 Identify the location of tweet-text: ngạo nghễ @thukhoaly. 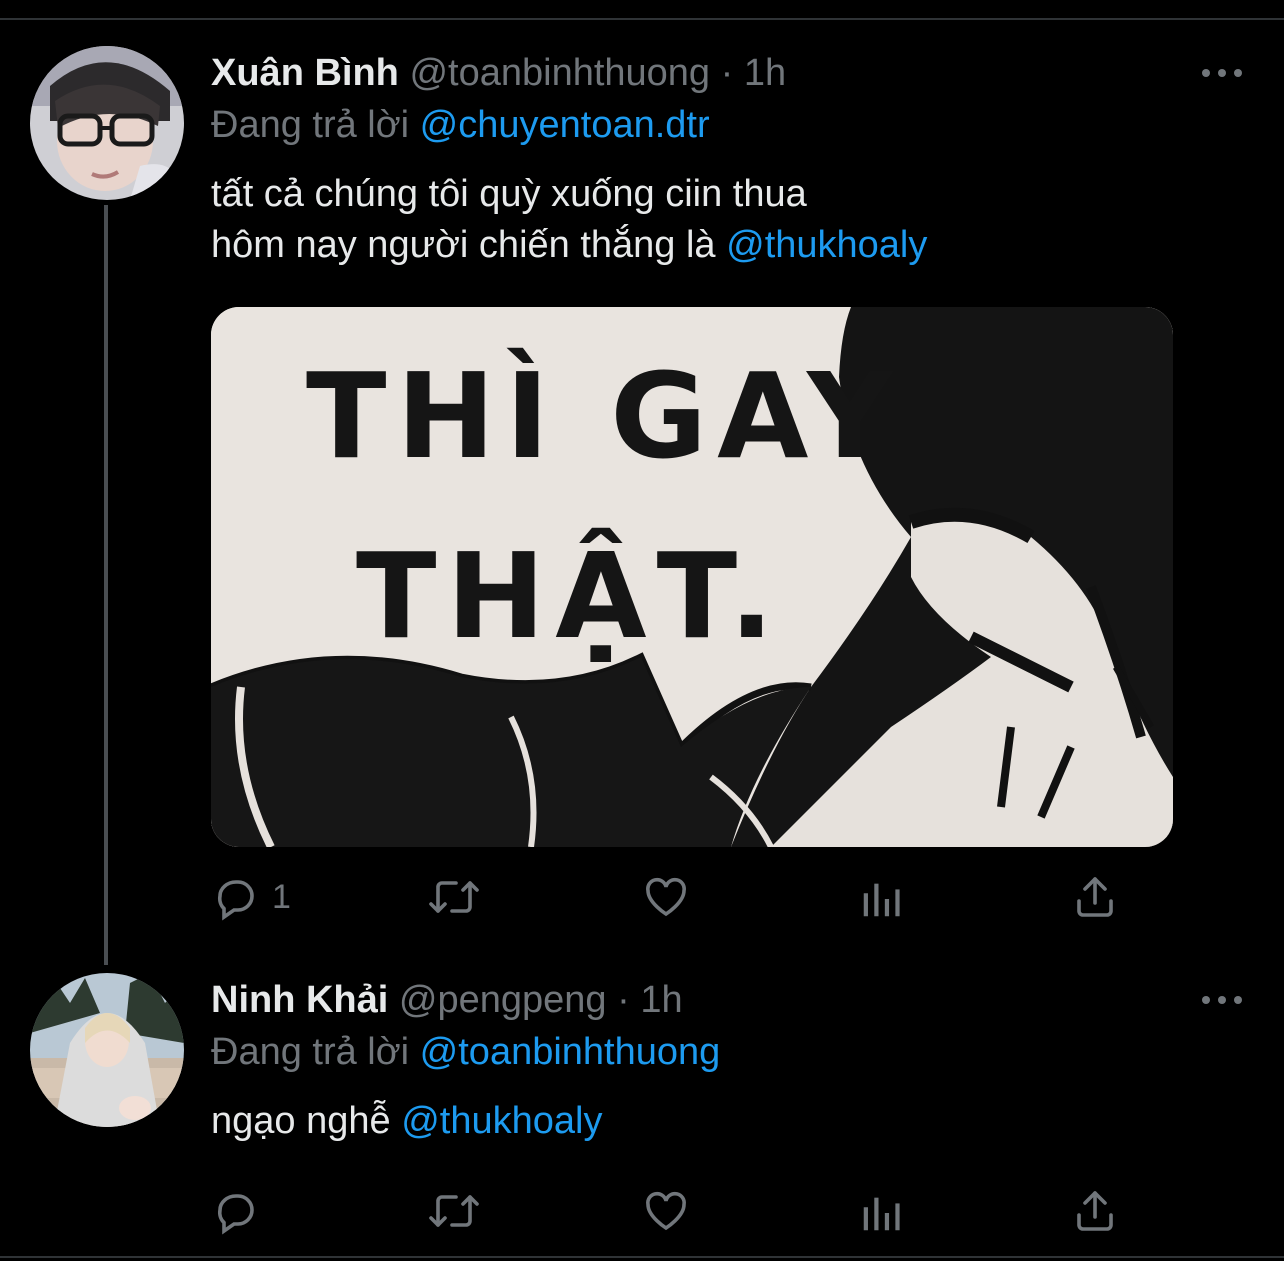
(406, 1121).